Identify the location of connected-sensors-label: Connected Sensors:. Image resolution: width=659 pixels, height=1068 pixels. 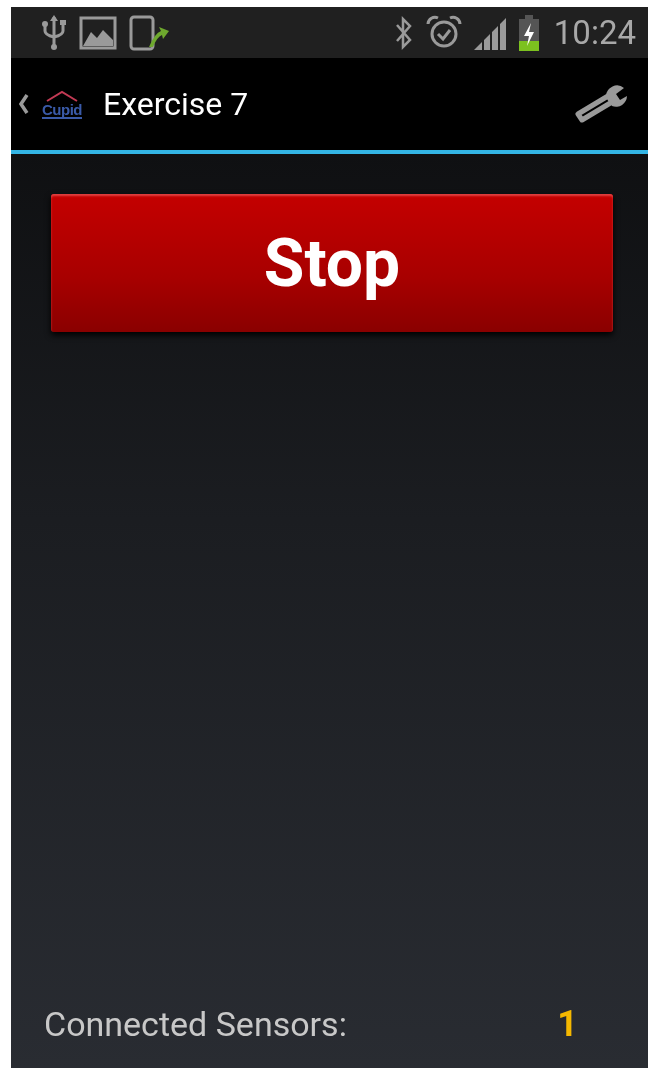
(196, 1024).